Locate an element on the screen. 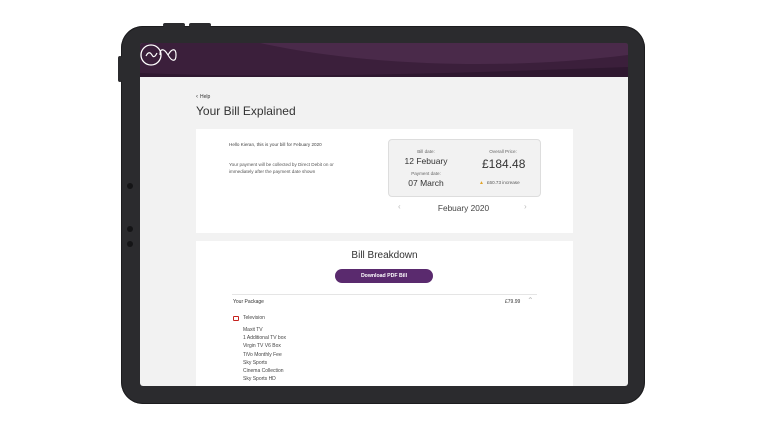 The image size is (768, 432). section-label: Television is located at coordinates (254, 318).